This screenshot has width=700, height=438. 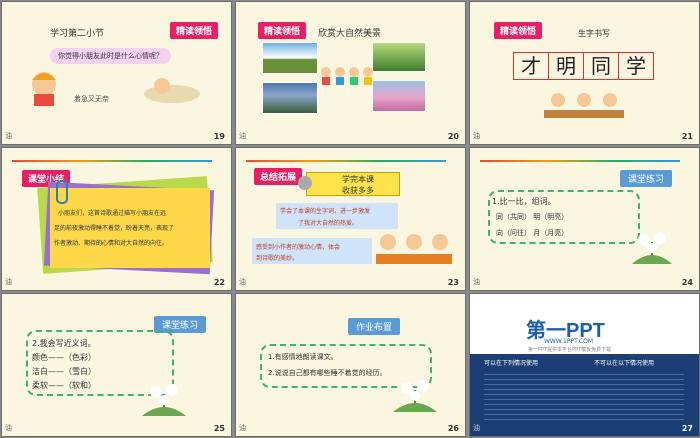 I want to click on slide-number: 27, so click(x=687, y=428).